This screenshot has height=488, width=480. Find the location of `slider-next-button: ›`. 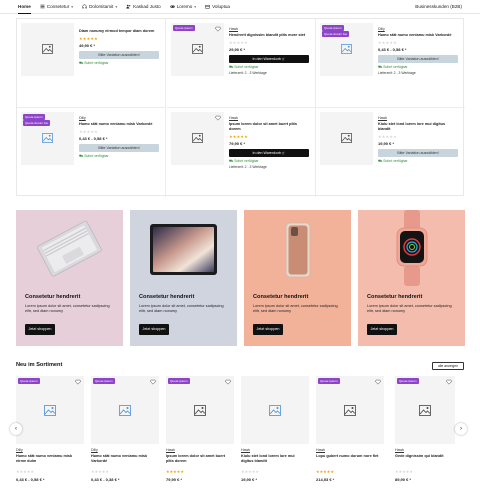

slider-next-button: › is located at coordinates (461, 429).